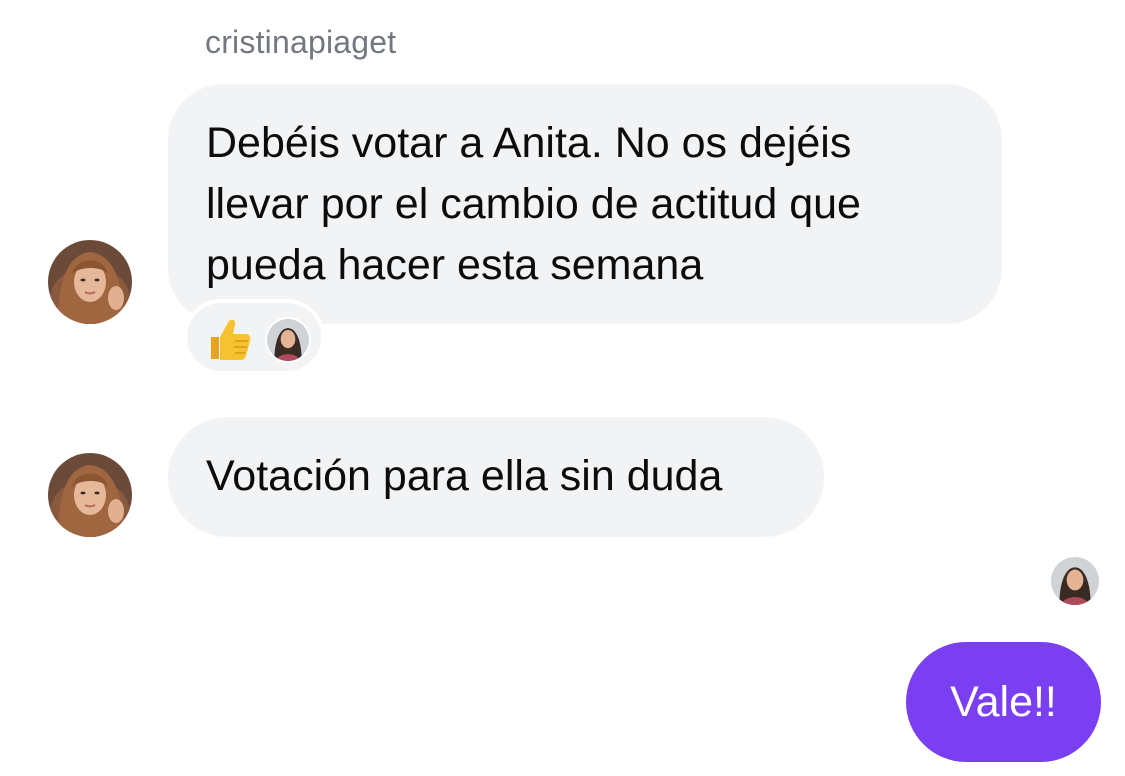  What do you see at coordinates (231, 339) in the screenshot?
I see `thumbs-up-icon` at bounding box center [231, 339].